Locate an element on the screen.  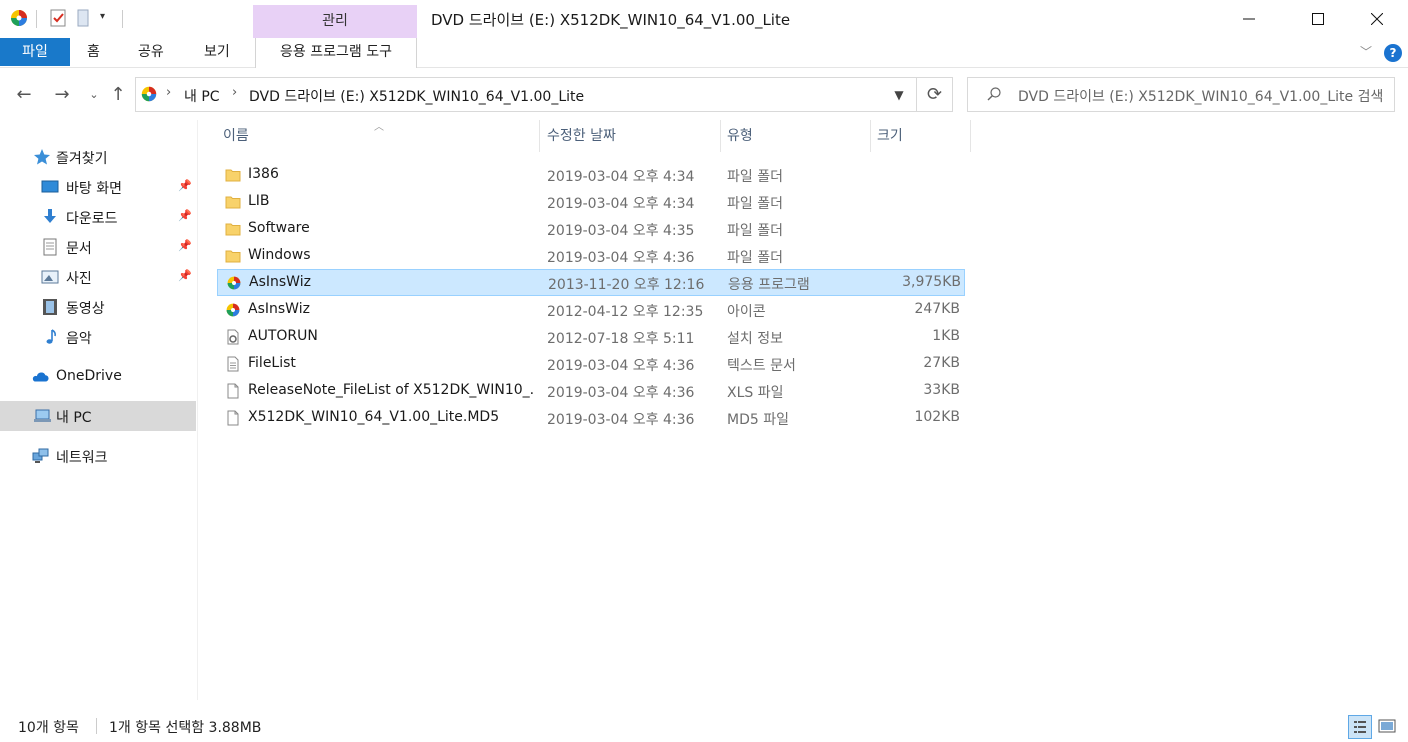
breadcrumb-dvd-drive: DVD 드라이브 (E:) X512DK_WIN10_64_V1.00_Lite is located at coordinates (416, 96).